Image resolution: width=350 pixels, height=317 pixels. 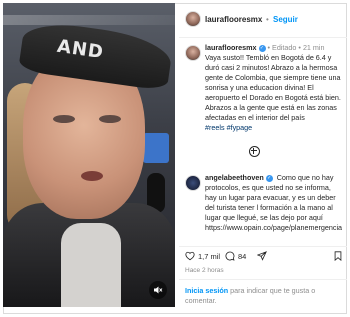 I want to click on airport-sign, so click(x=156, y=148).